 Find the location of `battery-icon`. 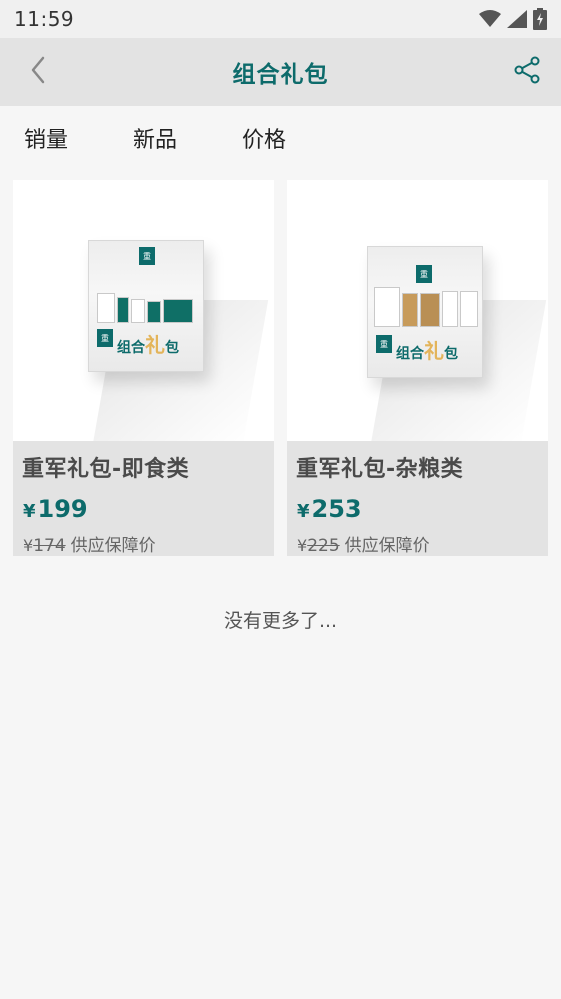

battery-icon is located at coordinates (540, 19).